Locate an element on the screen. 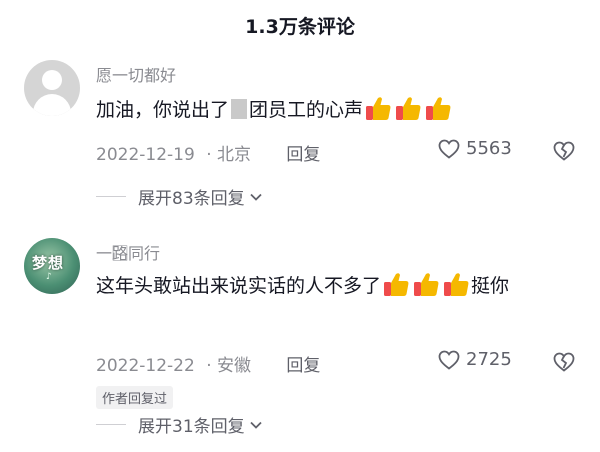 This screenshot has height=452, width=600. avatar-head-shape is located at coordinates (52, 80).